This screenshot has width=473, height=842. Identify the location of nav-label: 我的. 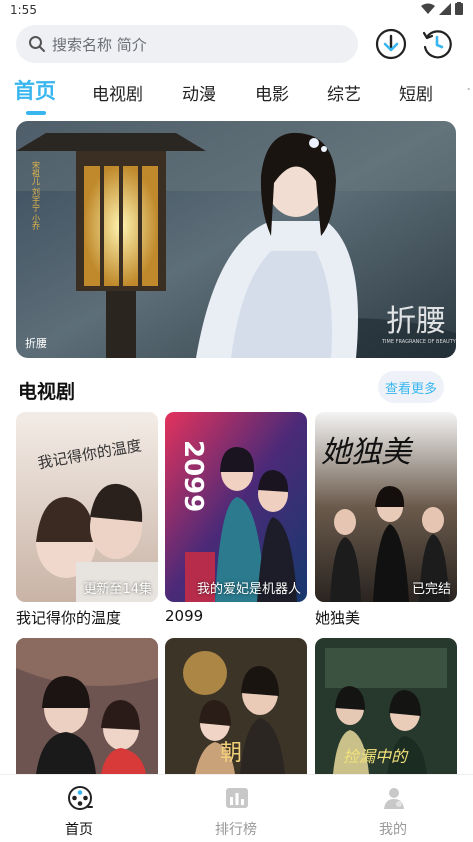
(393, 830).